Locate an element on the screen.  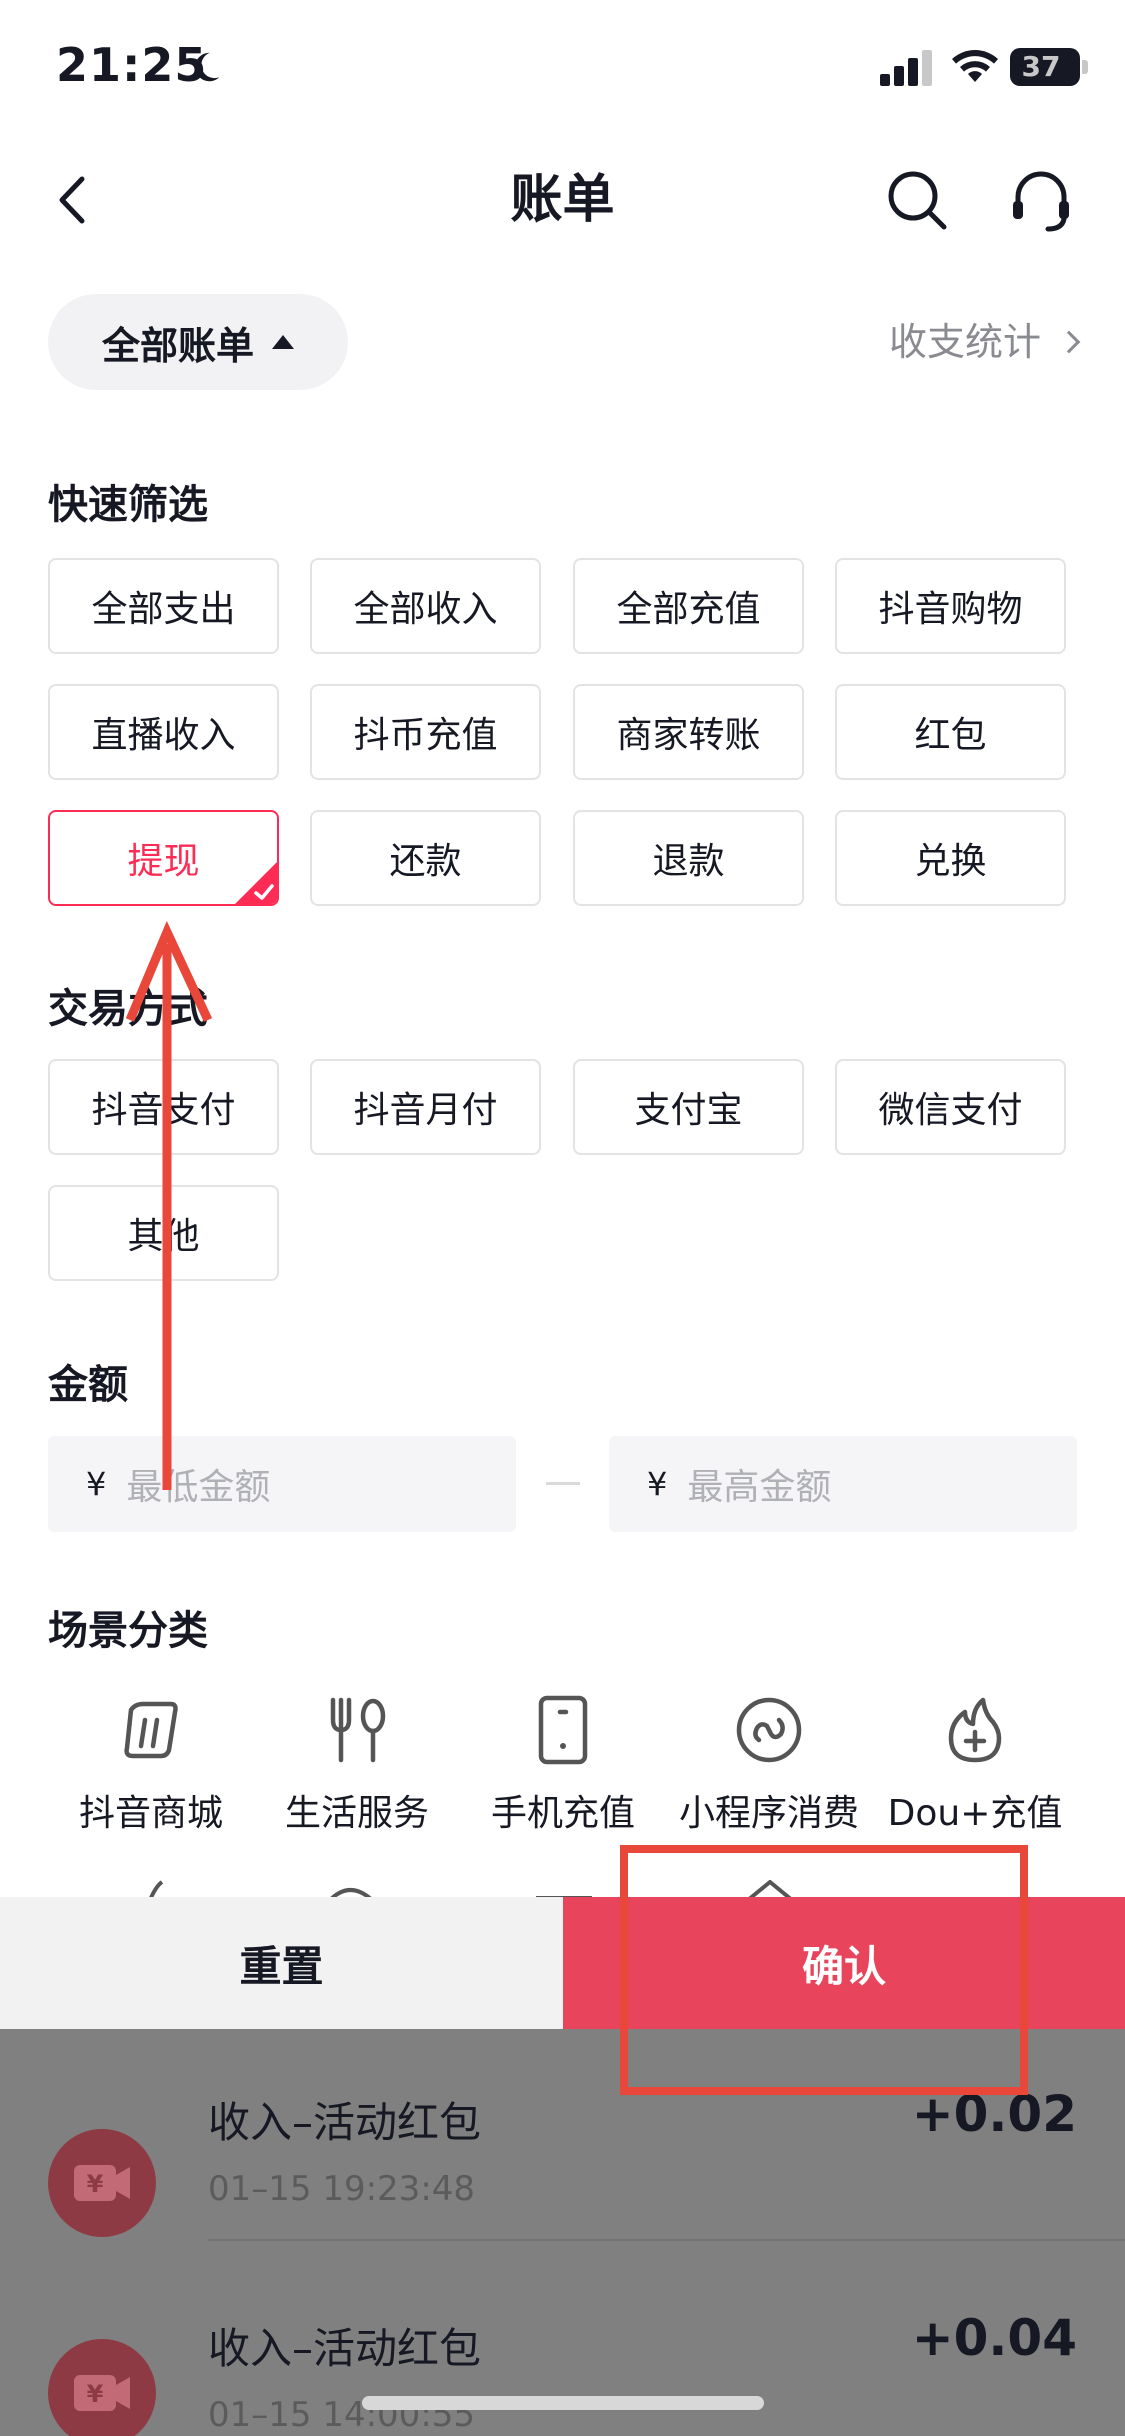
chip-label: 商家转账 is located at coordinates (688, 735).